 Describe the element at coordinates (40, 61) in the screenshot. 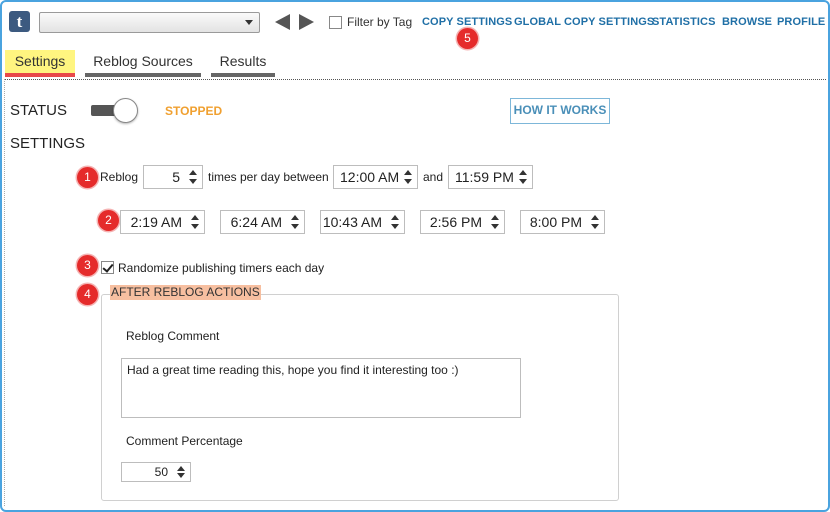

I see `tab-settings-label: Settings` at that location.